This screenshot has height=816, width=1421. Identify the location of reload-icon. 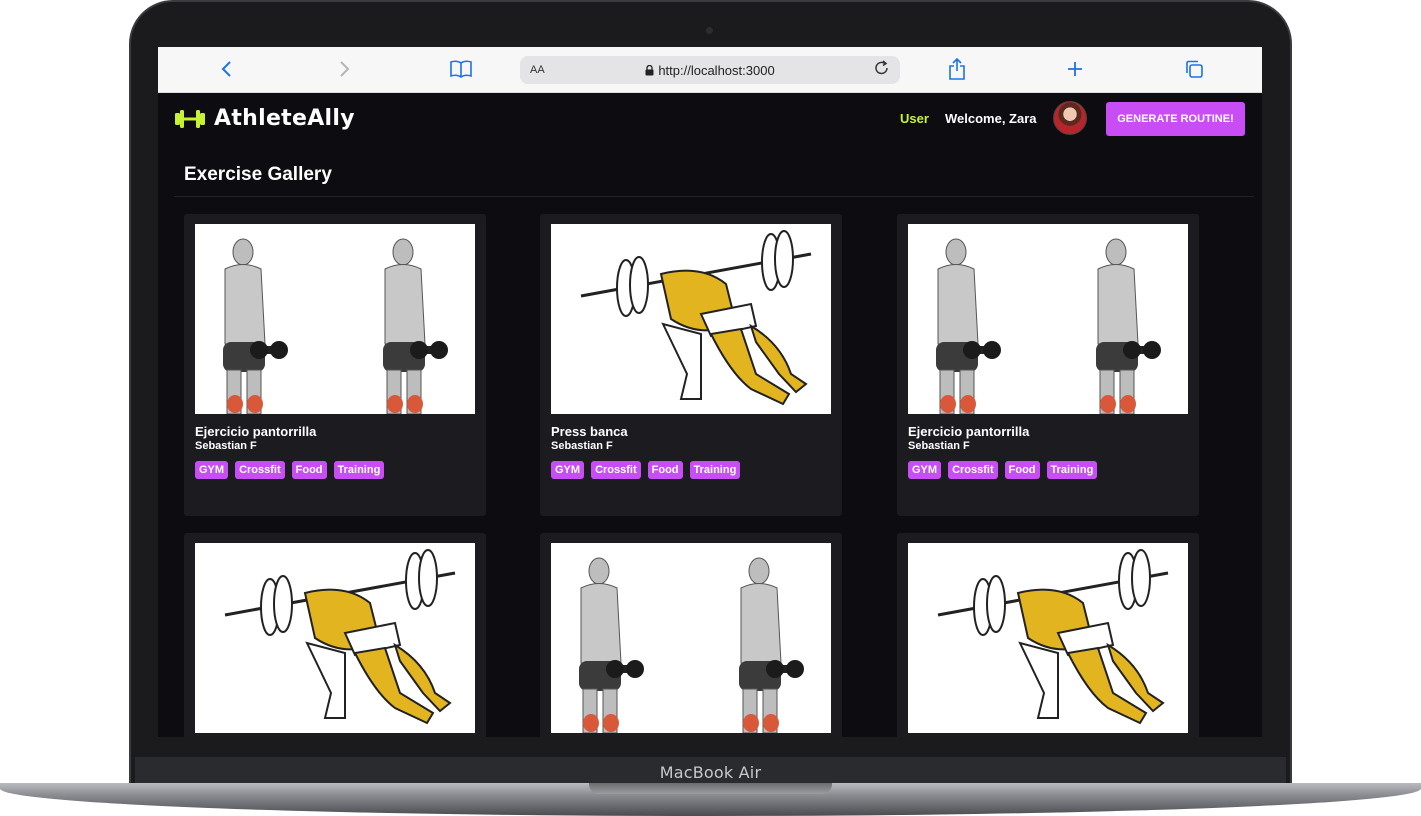
(882, 70).